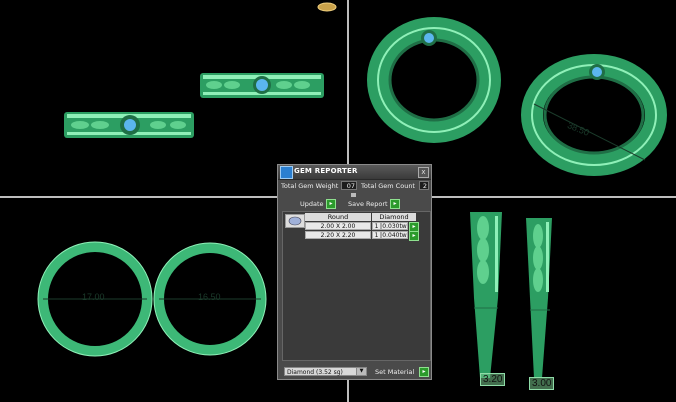  Describe the element at coordinates (394, 217) in the screenshot. I see `table-header-material: Diamond` at that location.